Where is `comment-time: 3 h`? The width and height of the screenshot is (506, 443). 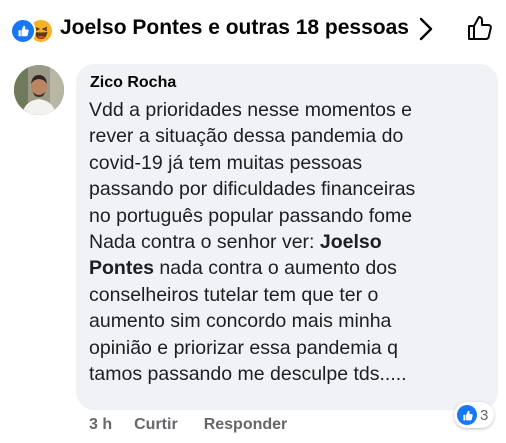 comment-time: 3 h is located at coordinates (100, 425).